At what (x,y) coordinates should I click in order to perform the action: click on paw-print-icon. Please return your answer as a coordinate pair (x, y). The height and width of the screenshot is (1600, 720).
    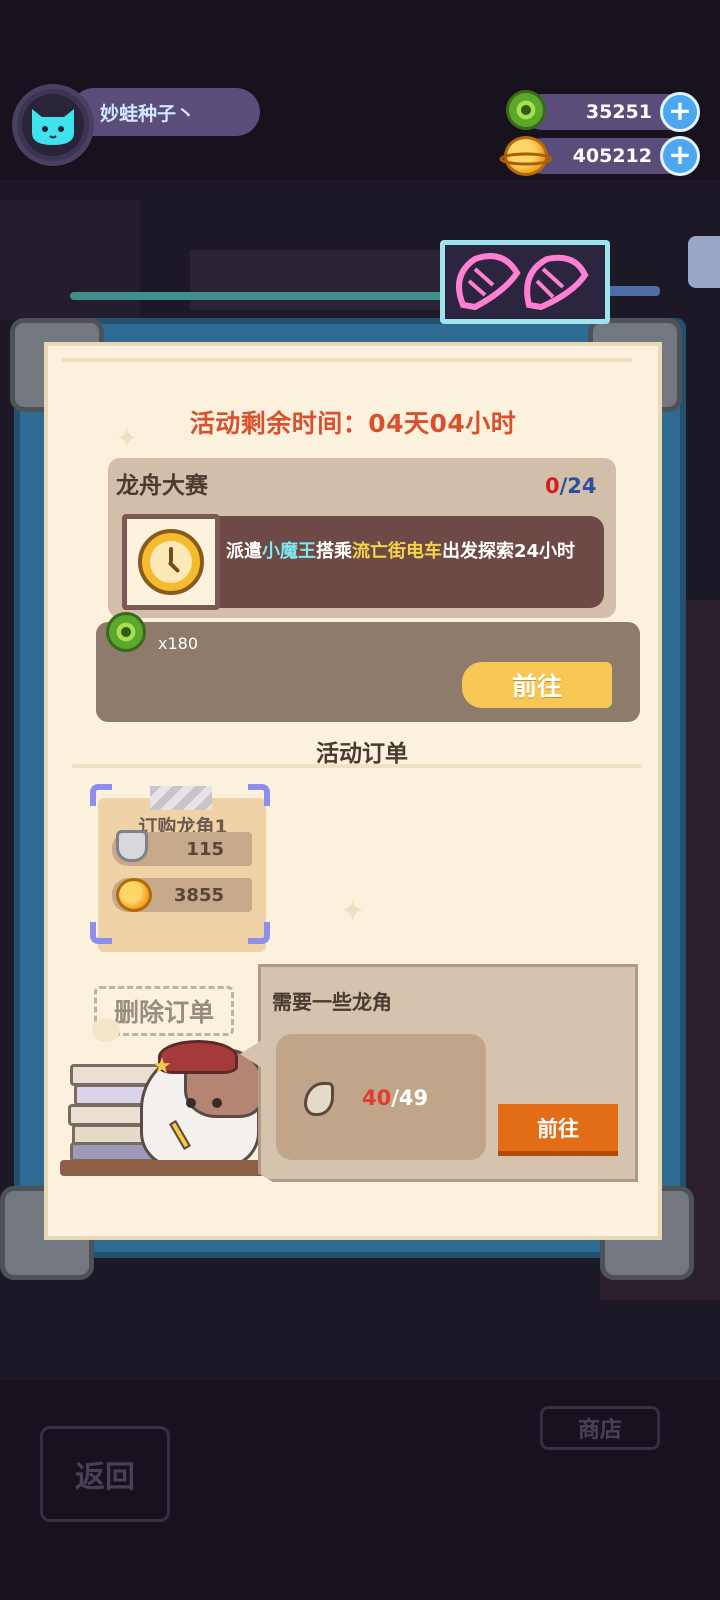
    Looking at the image, I should click on (106, 1030).